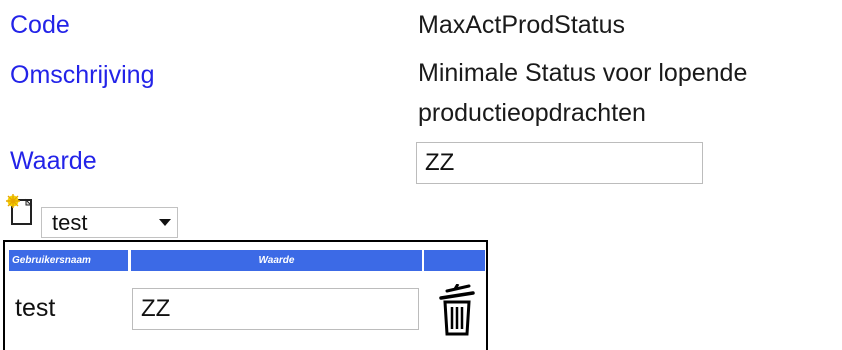 The image size is (842, 350). Describe the element at coordinates (68, 260) in the screenshot. I see `column-header-username: Gebruikersnaam` at that location.